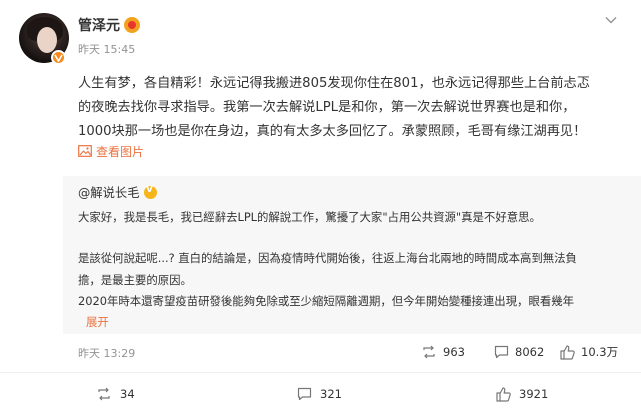 The width and height of the screenshot is (641, 413). I want to click on image-icon, so click(85, 151).